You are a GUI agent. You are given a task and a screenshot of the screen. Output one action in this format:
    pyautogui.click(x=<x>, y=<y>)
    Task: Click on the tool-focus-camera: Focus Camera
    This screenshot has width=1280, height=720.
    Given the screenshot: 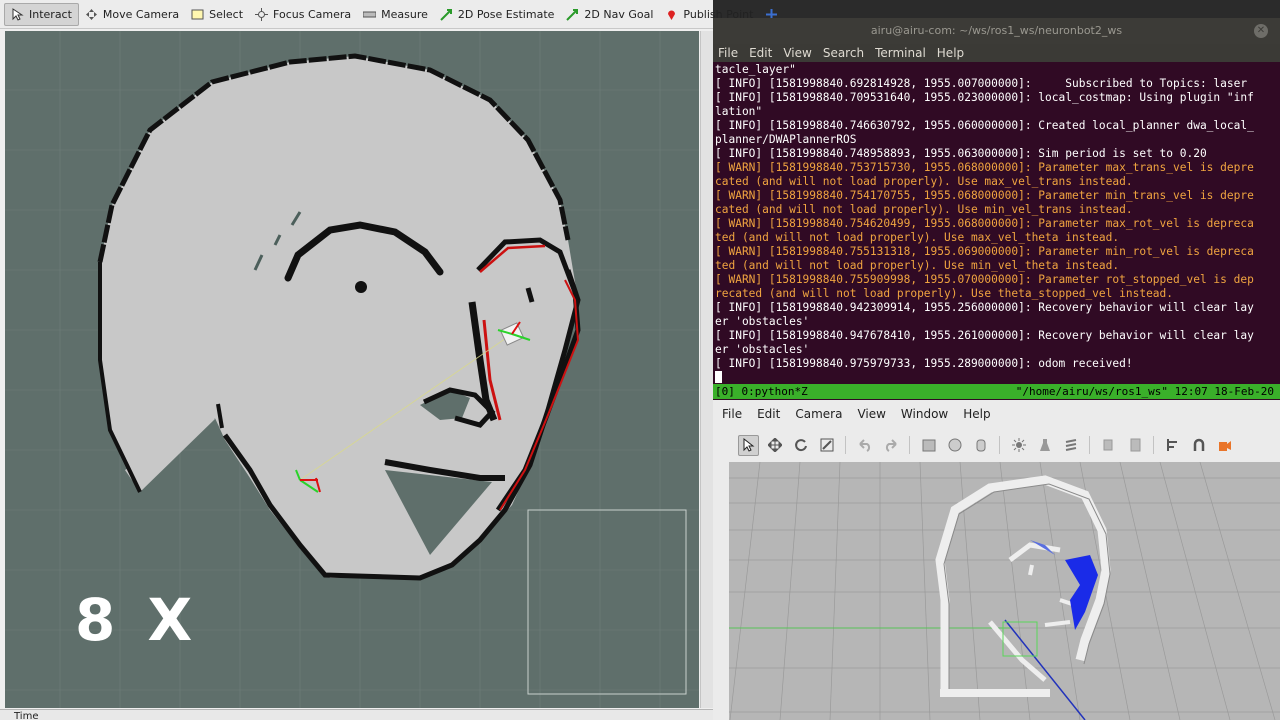 What is the action you would take?
    pyautogui.click(x=303, y=14)
    